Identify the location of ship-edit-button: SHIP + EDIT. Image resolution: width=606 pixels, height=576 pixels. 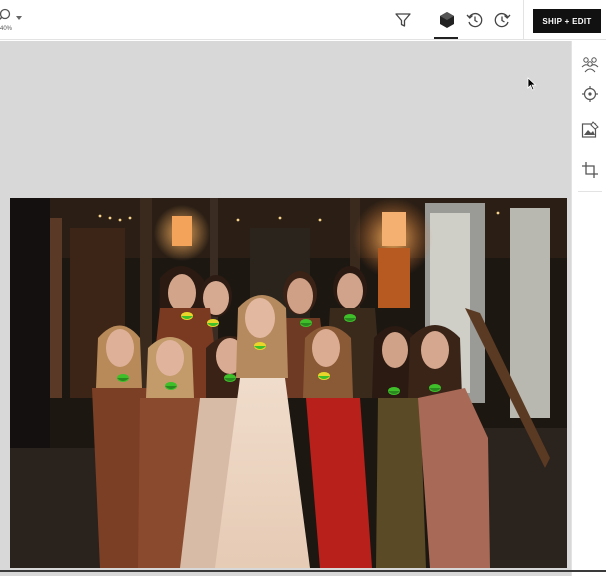
(567, 21).